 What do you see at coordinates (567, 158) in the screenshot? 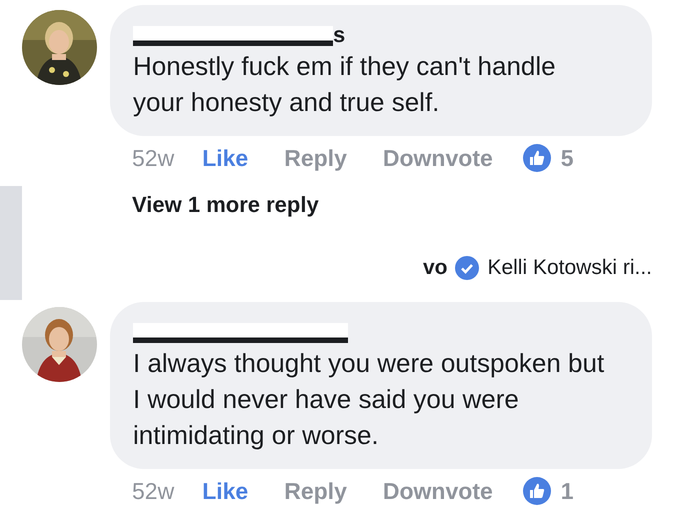
I see `reaction-count: 5` at bounding box center [567, 158].